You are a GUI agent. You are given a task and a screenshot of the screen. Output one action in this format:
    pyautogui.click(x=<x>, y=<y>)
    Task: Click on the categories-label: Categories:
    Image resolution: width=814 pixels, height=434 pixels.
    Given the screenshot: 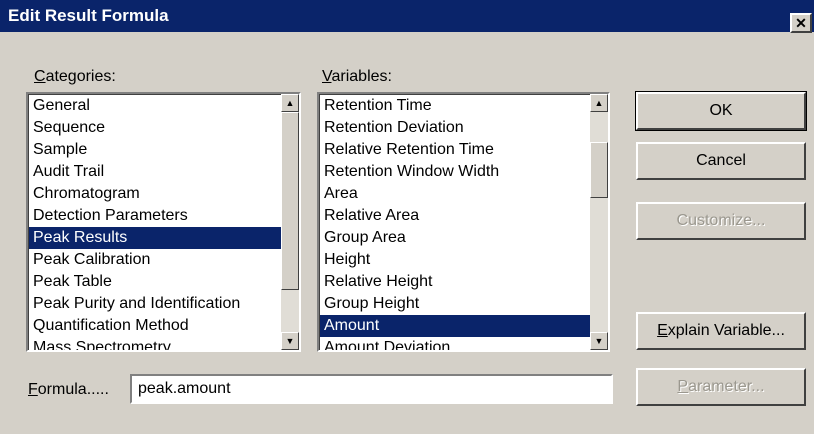 What is the action you would take?
    pyautogui.click(x=75, y=76)
    